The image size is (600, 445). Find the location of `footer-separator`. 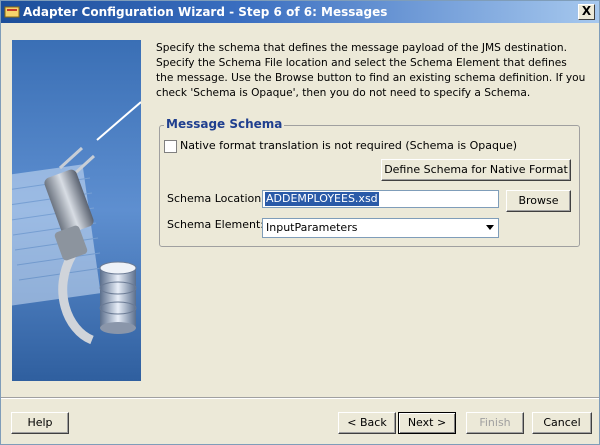

footer-separator is located at coordinates (300, 398).